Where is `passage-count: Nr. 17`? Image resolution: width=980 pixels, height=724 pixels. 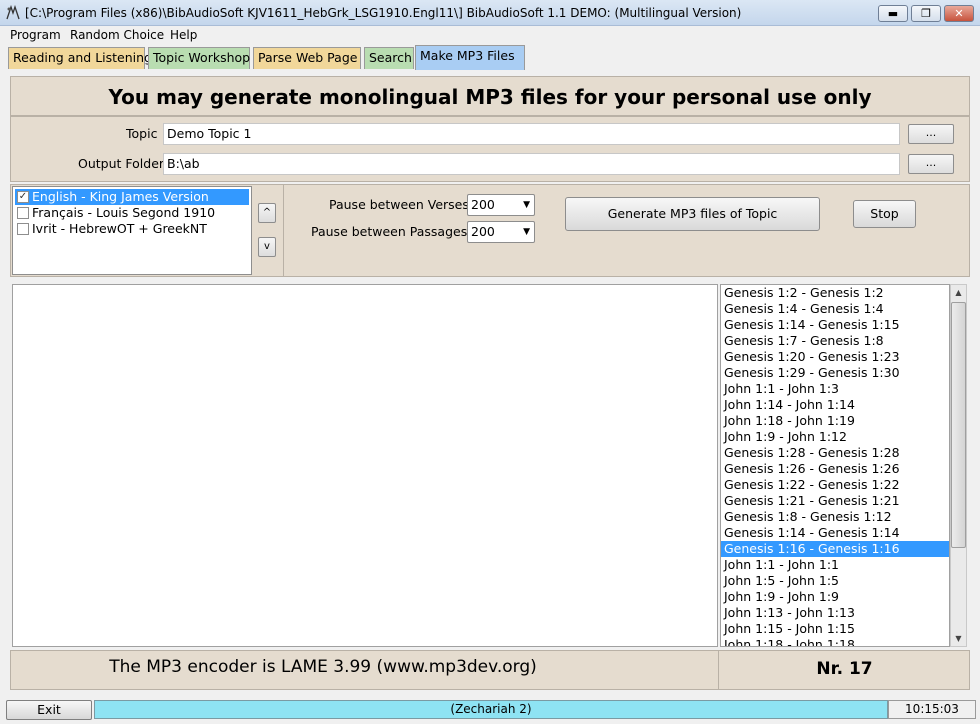
passage-count: Nr. 17 is located at coordinates (844, 669).